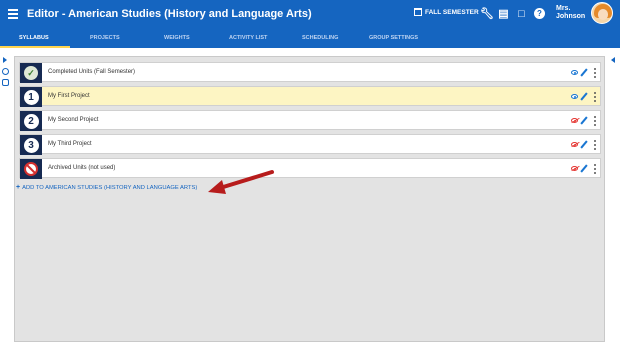 This screenshot has width=620, height=348. I want to click on unit-number: 3, so click(31, 145).